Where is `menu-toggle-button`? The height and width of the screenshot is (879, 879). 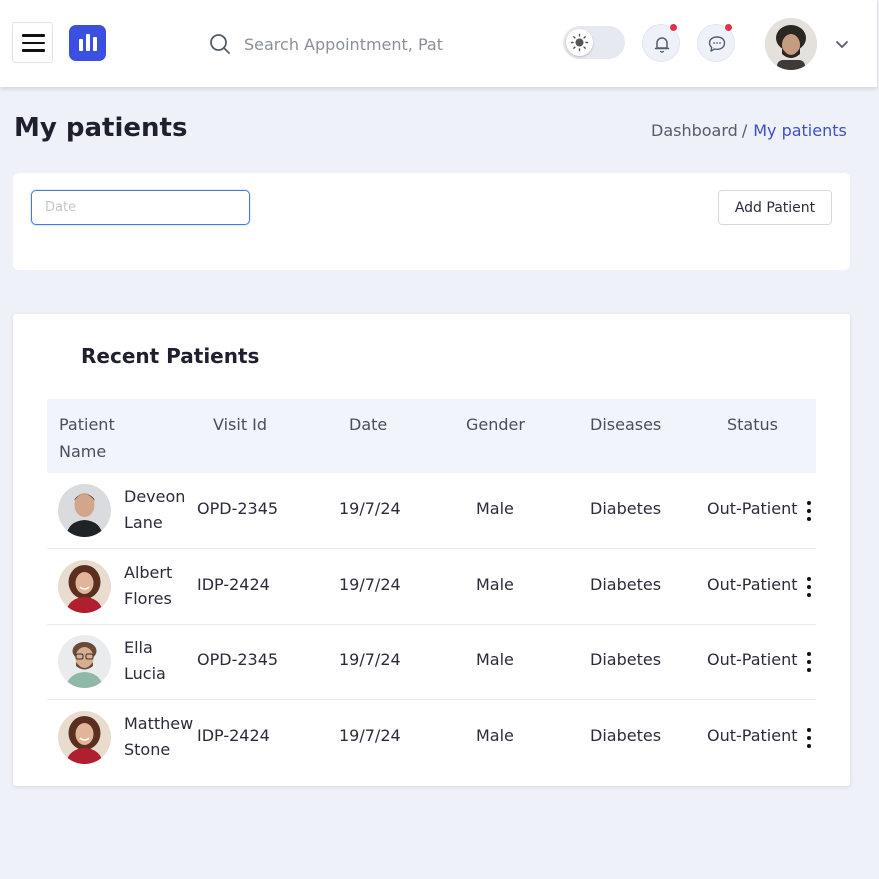
menu-toggle-button is located at coordinates (32, 42).